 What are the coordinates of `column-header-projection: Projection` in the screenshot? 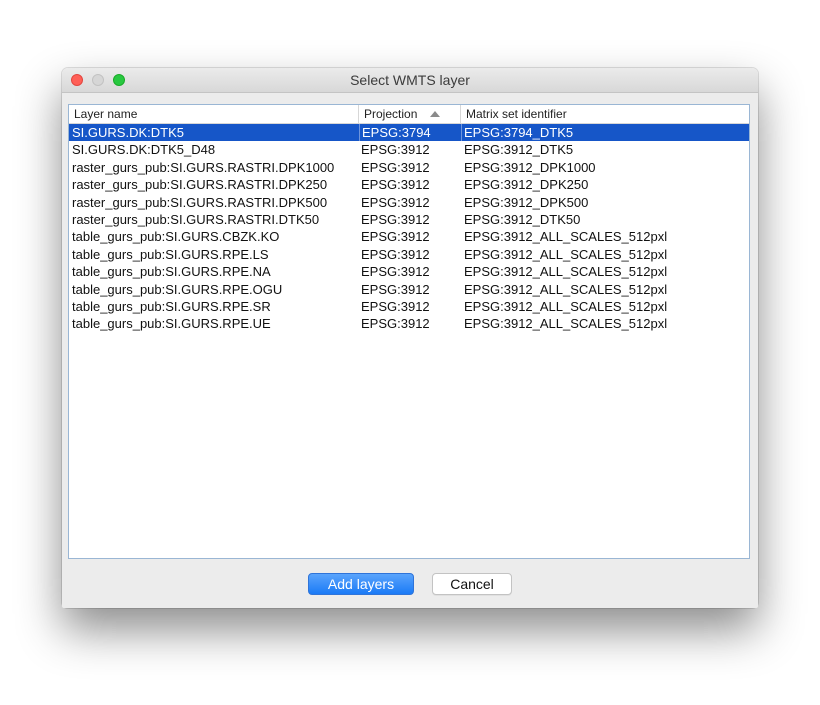 It's located at (410, 114).